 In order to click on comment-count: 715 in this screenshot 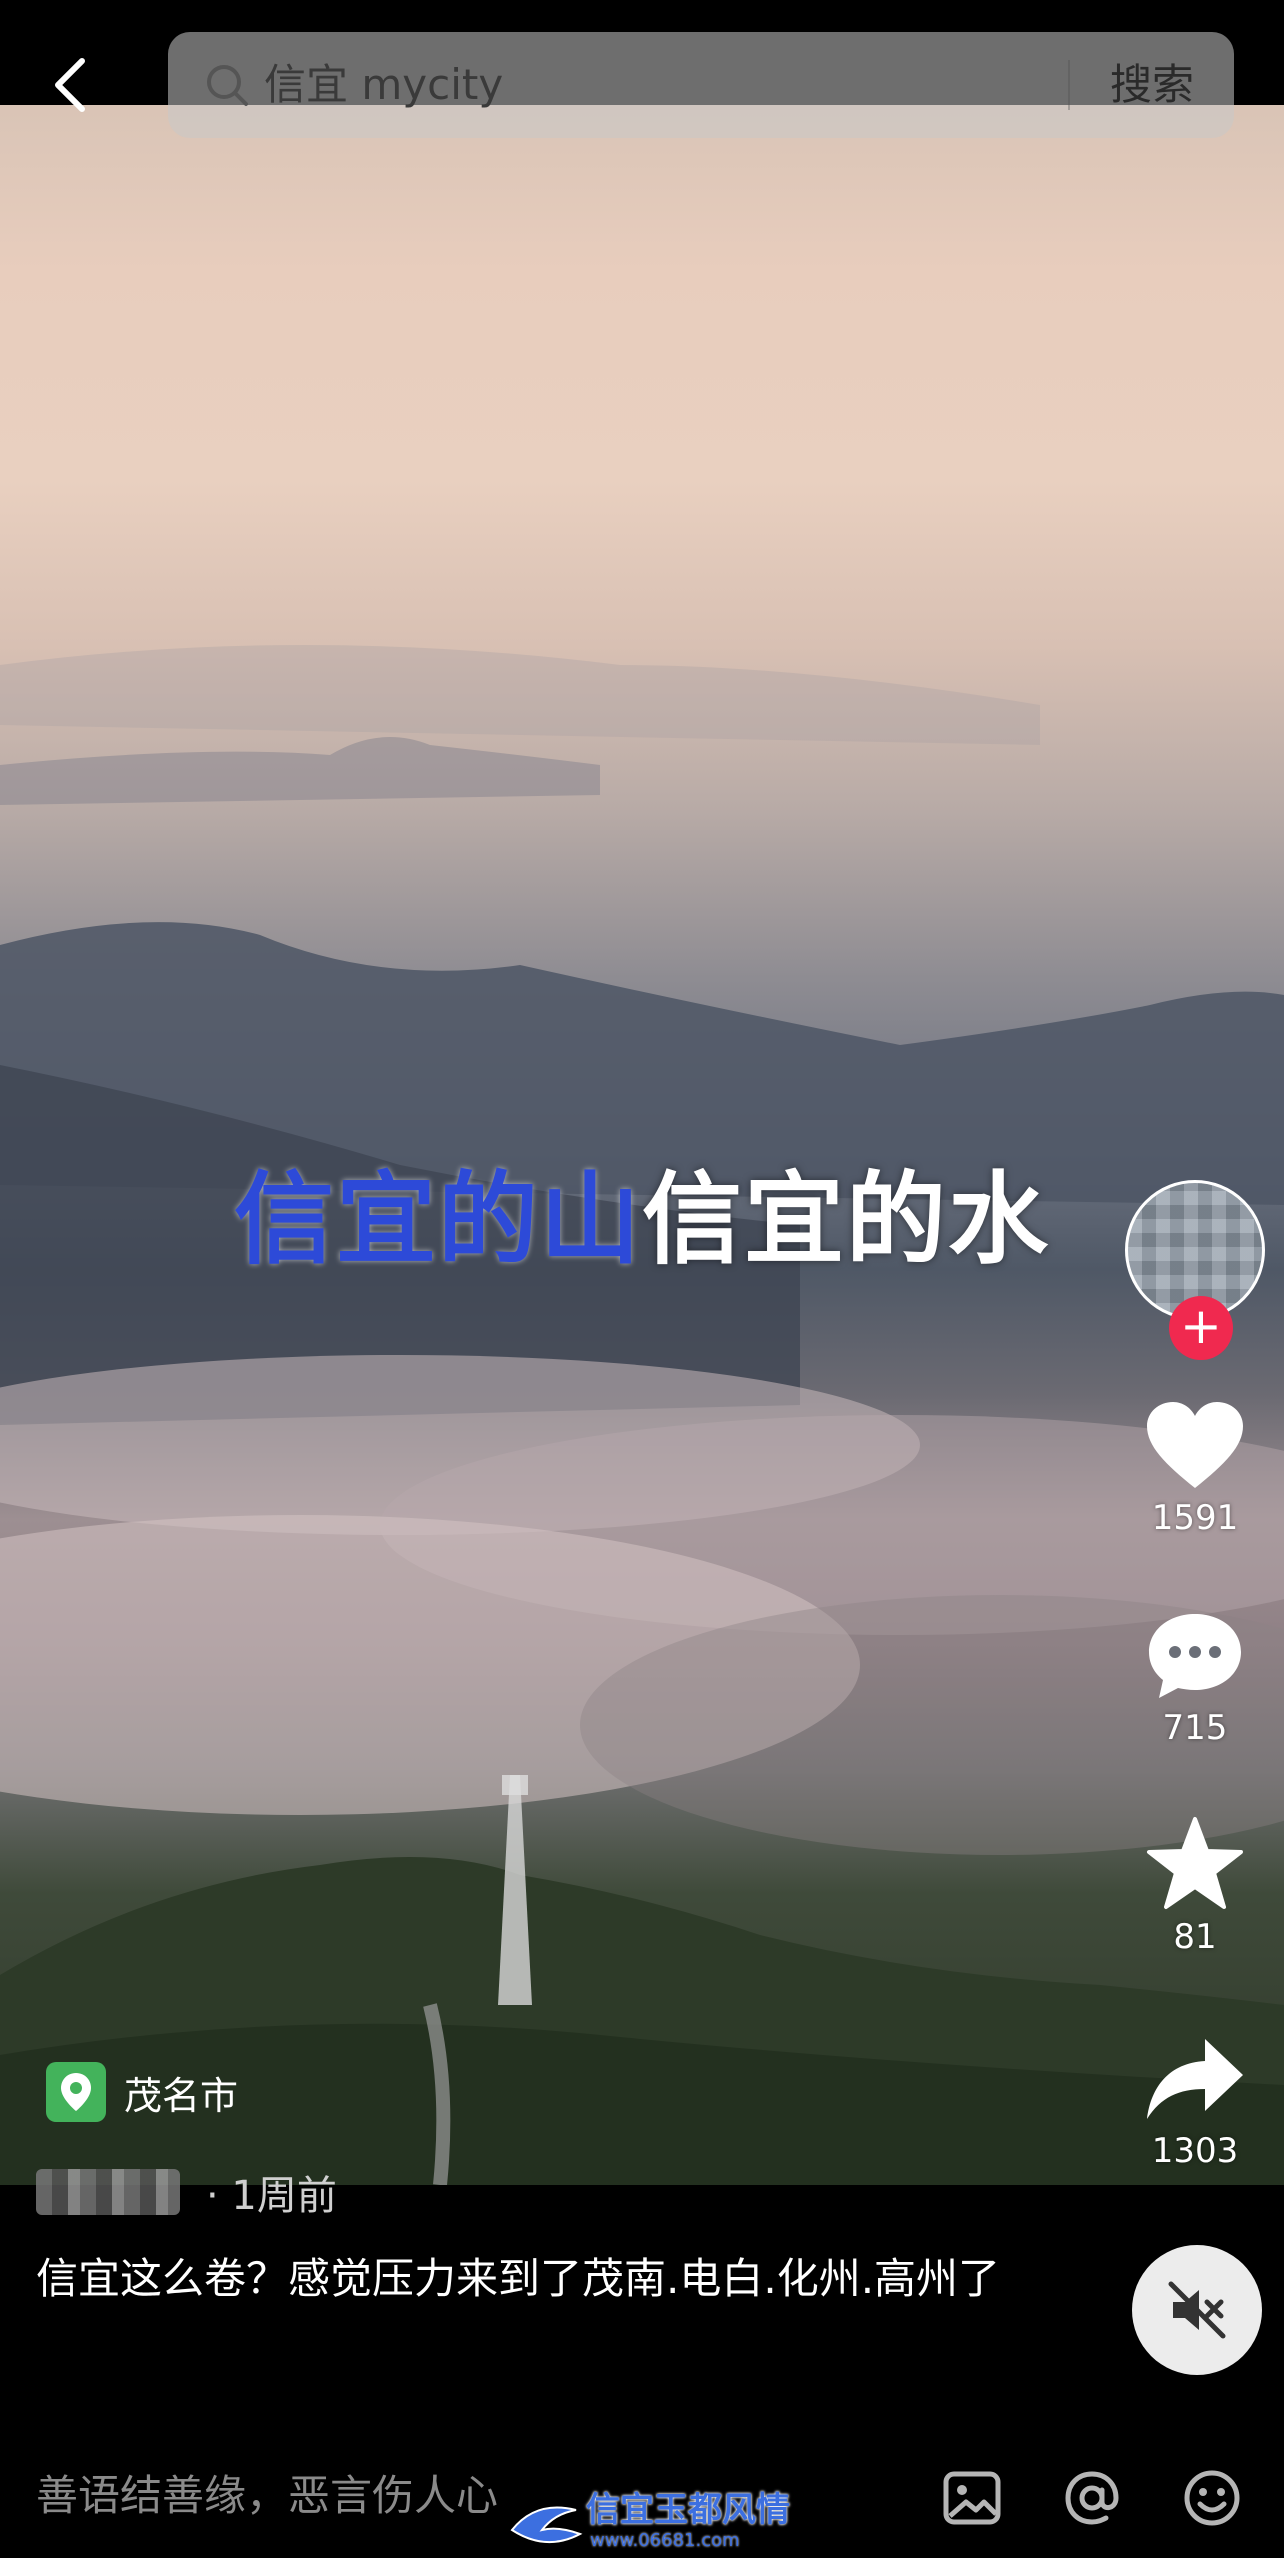, I will do `click(1195, 1728)`.